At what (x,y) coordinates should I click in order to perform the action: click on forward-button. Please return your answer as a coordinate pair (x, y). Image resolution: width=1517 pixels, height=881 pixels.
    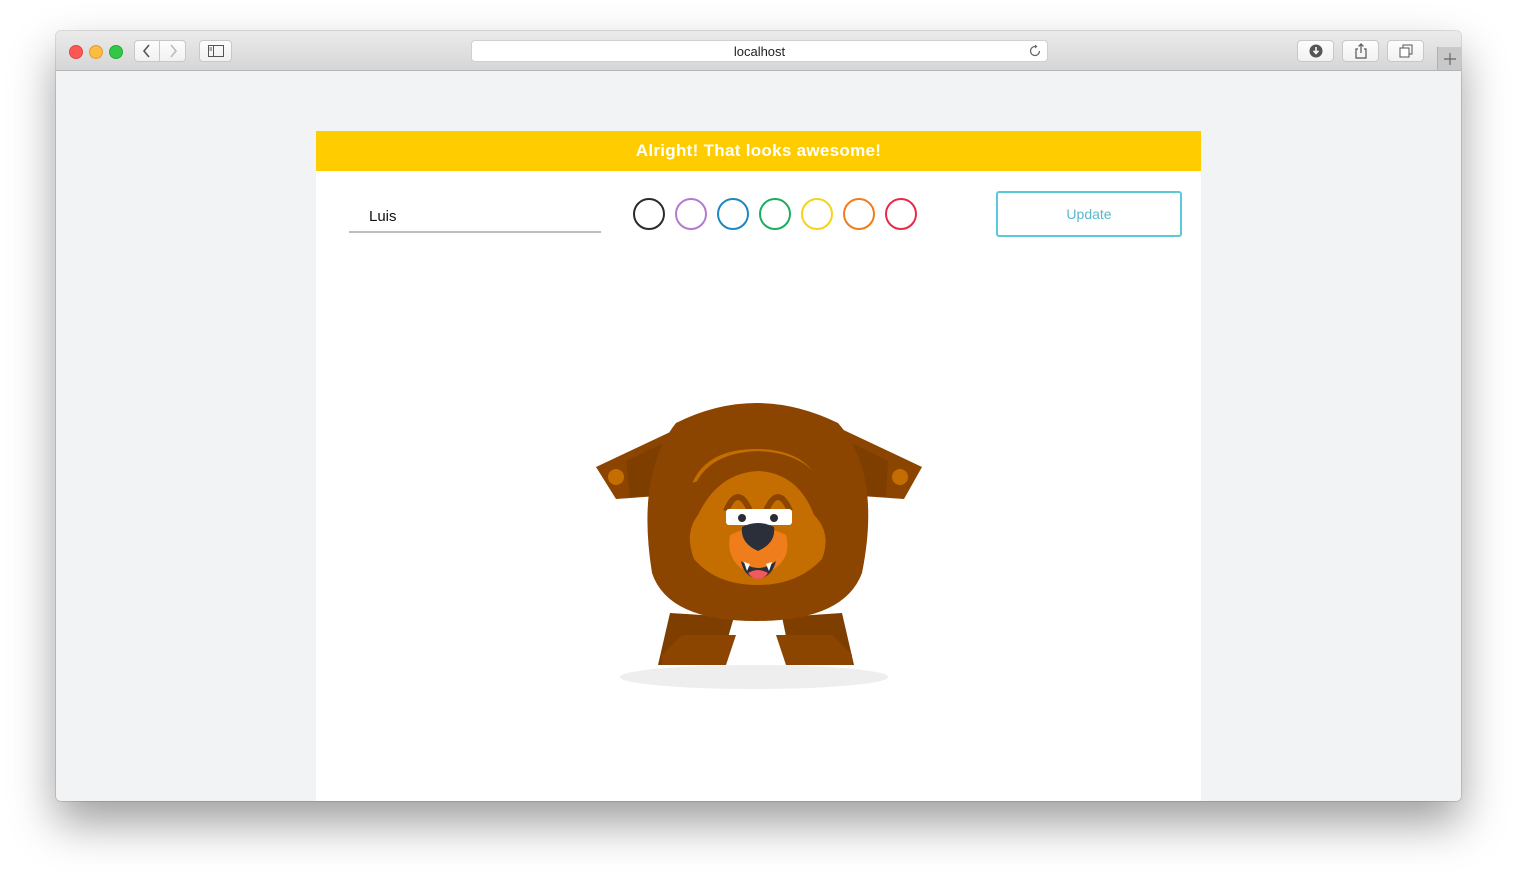
    Looking at the image, I should click on (173, 51).